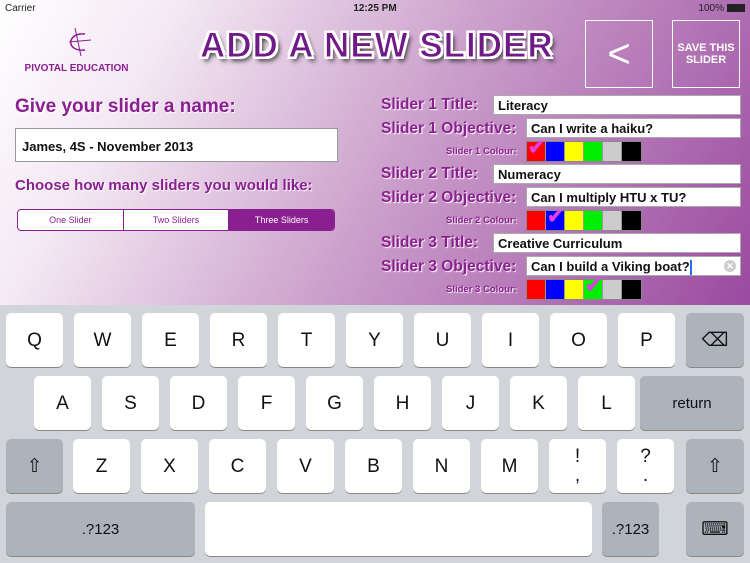  What do you see at coordinates (305, 466) in the screenshot?
I see `key-v: V` at bounding box center [305, 466].